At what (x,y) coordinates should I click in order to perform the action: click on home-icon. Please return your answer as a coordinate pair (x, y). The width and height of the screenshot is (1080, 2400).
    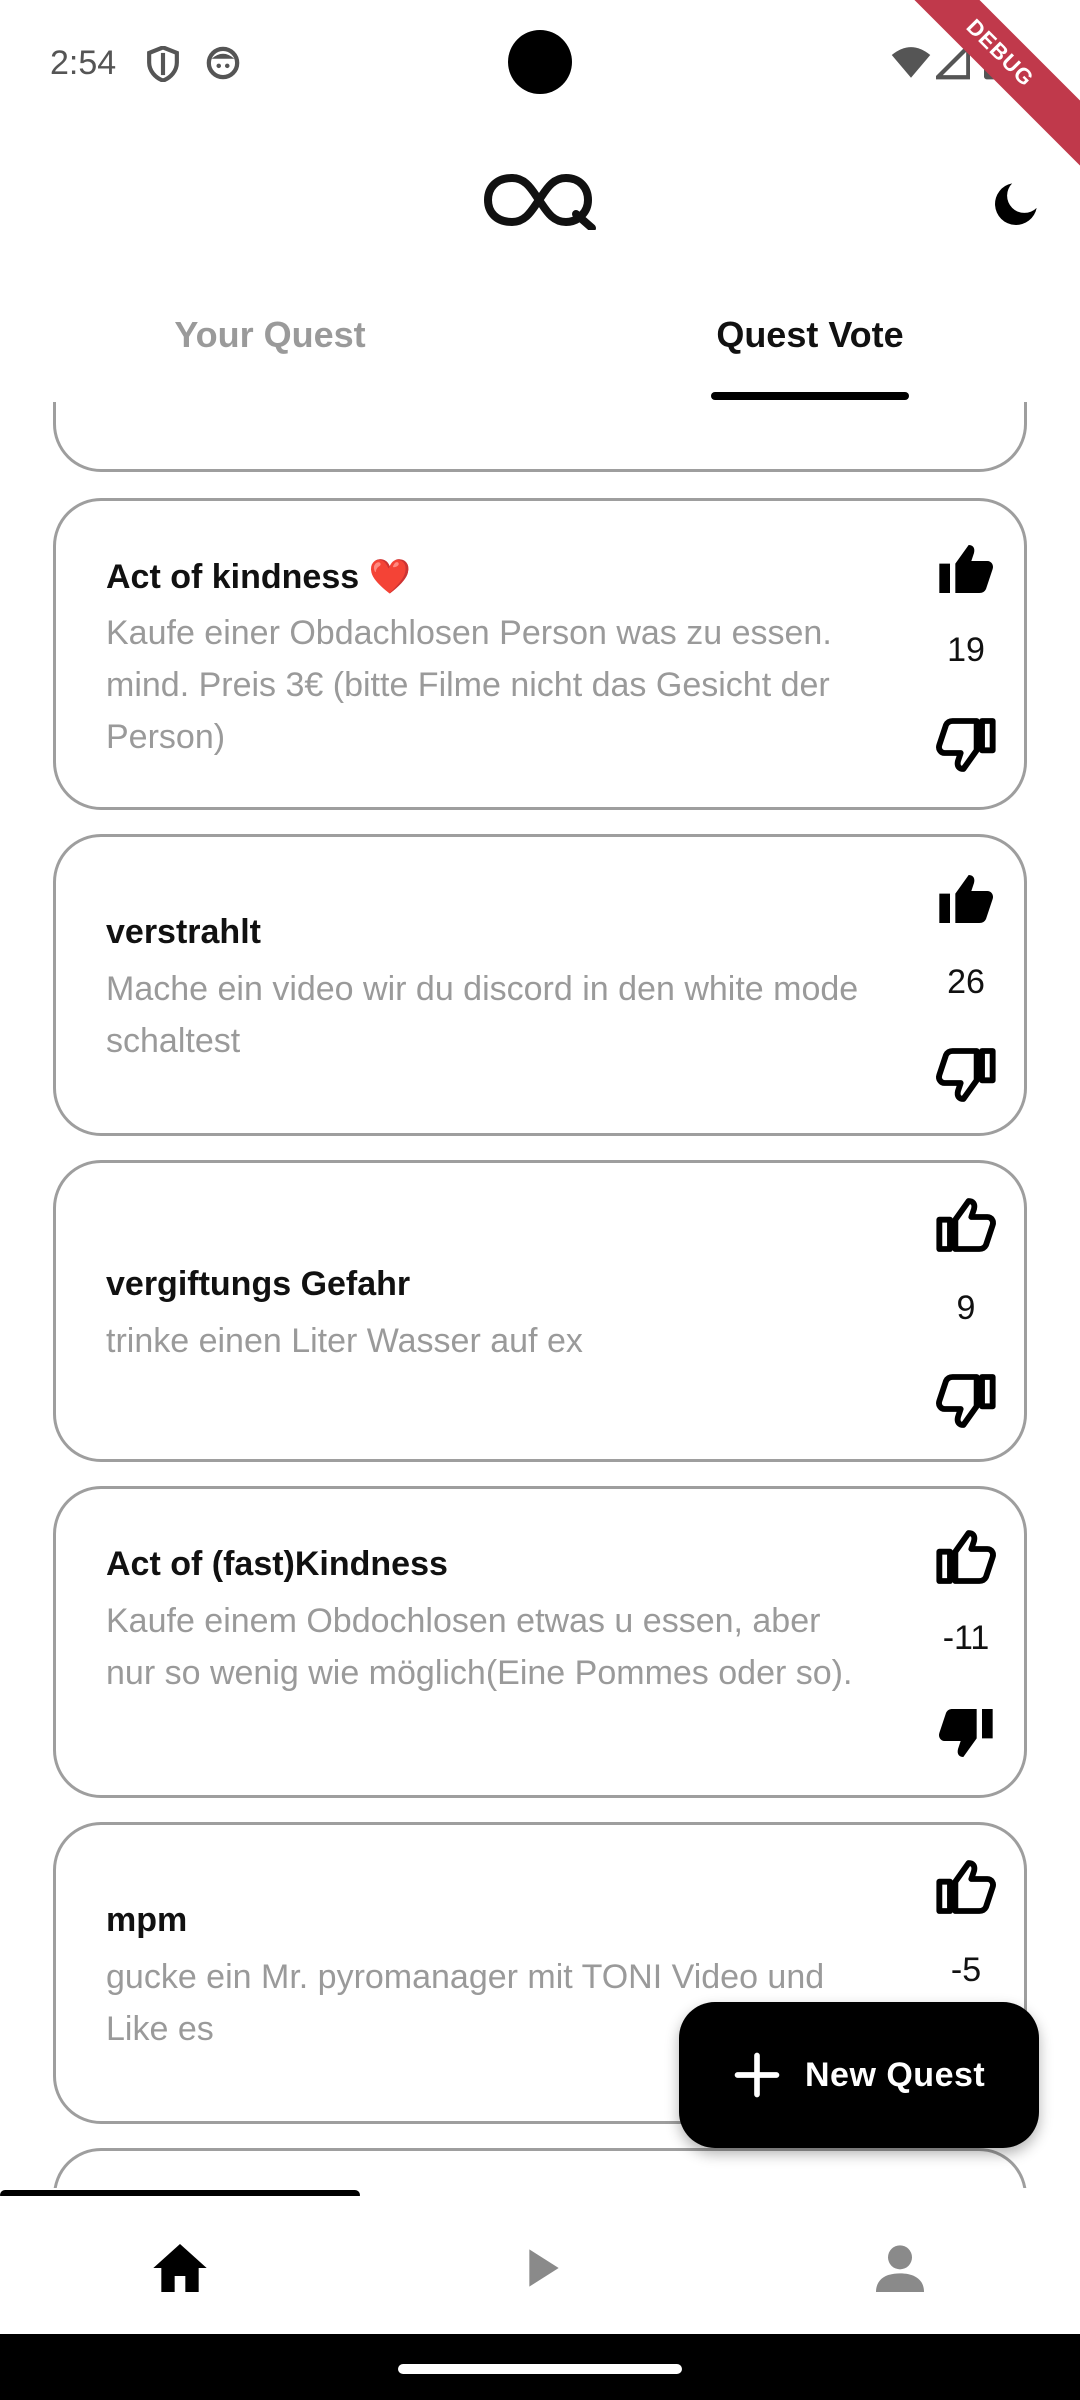
    Looking at the image, I should click on (180, 2268).